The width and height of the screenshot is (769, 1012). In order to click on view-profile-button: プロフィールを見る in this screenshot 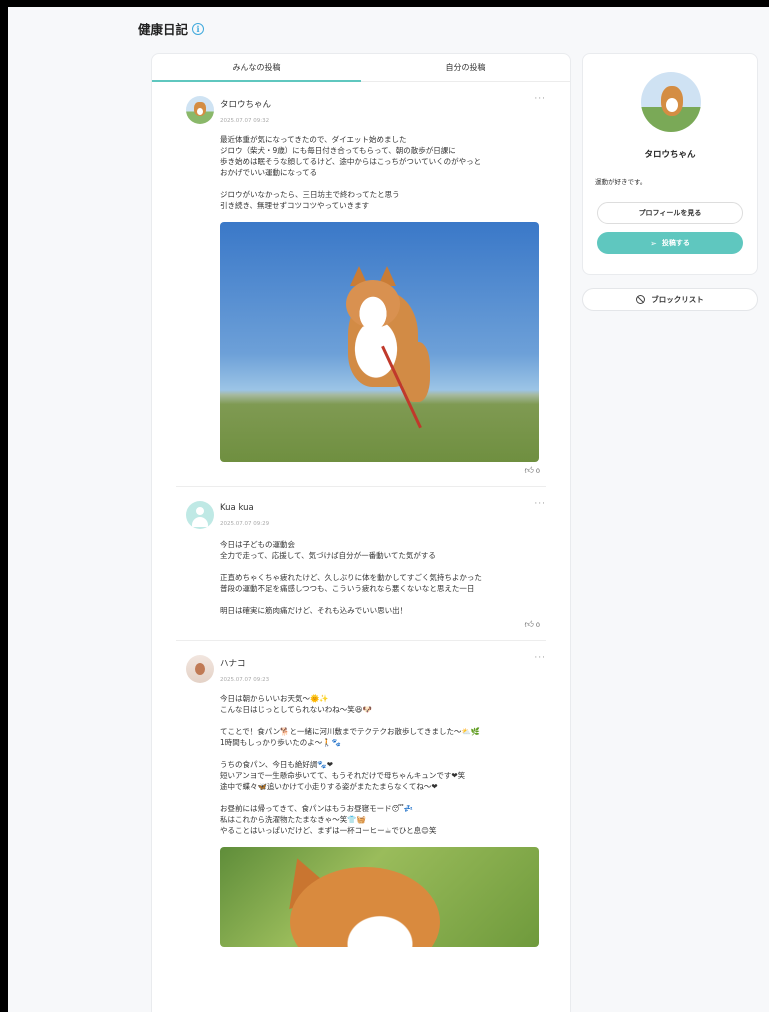, I will do `click(670, 213)`.